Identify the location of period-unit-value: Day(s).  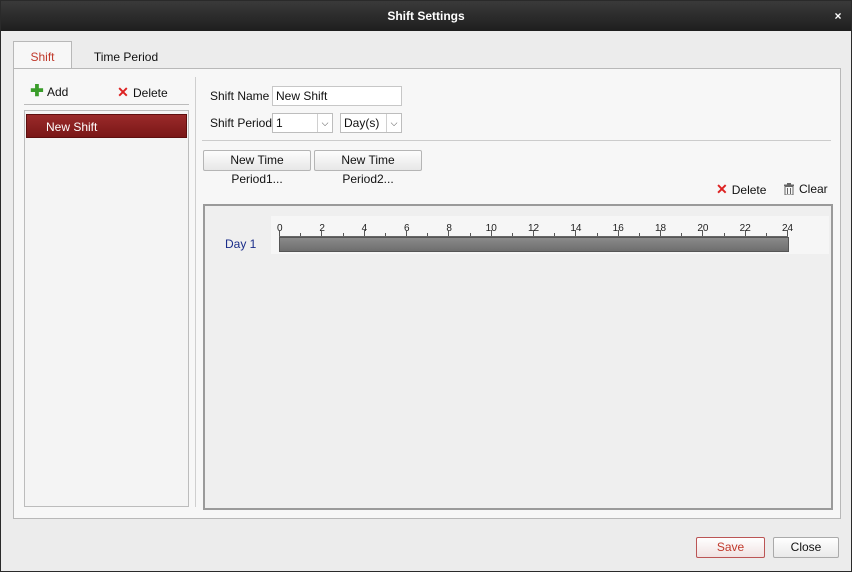
(362, 123).